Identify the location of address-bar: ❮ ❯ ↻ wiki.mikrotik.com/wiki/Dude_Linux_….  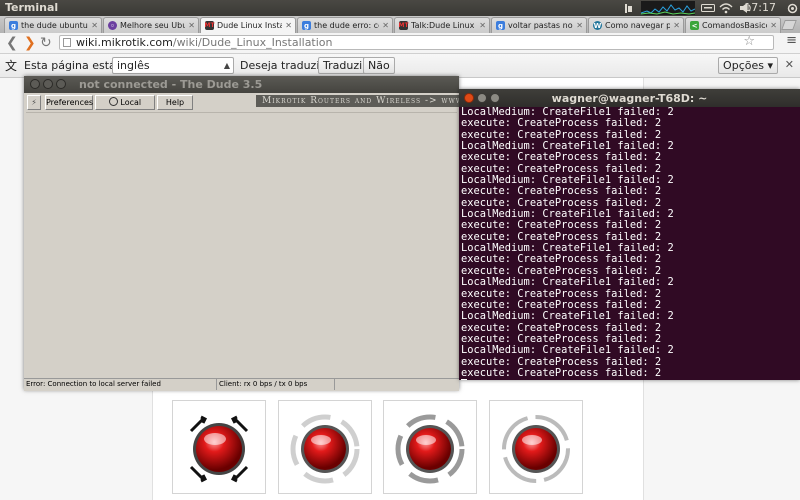
(400, 43).